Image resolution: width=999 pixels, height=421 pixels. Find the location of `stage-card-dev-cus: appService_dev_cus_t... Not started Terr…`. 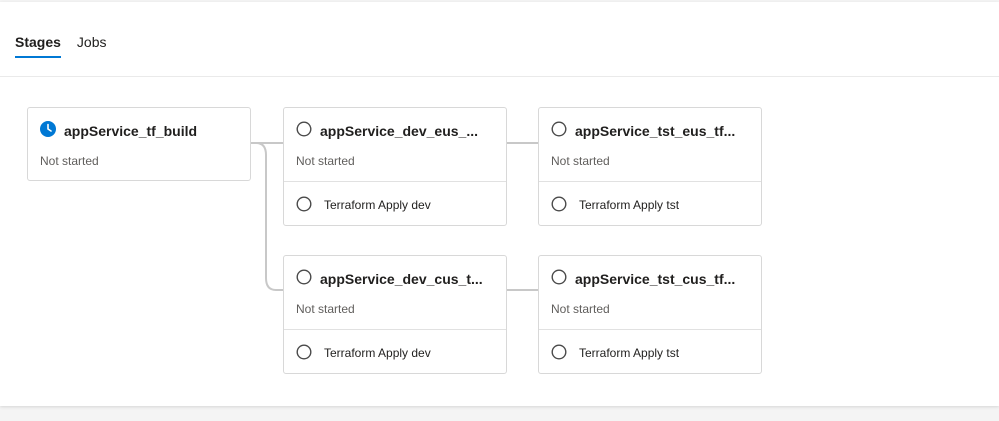

stage-card-dev-cus: appService_dev_cus_t... Not started Terr… is located at coordinates (395, 314).